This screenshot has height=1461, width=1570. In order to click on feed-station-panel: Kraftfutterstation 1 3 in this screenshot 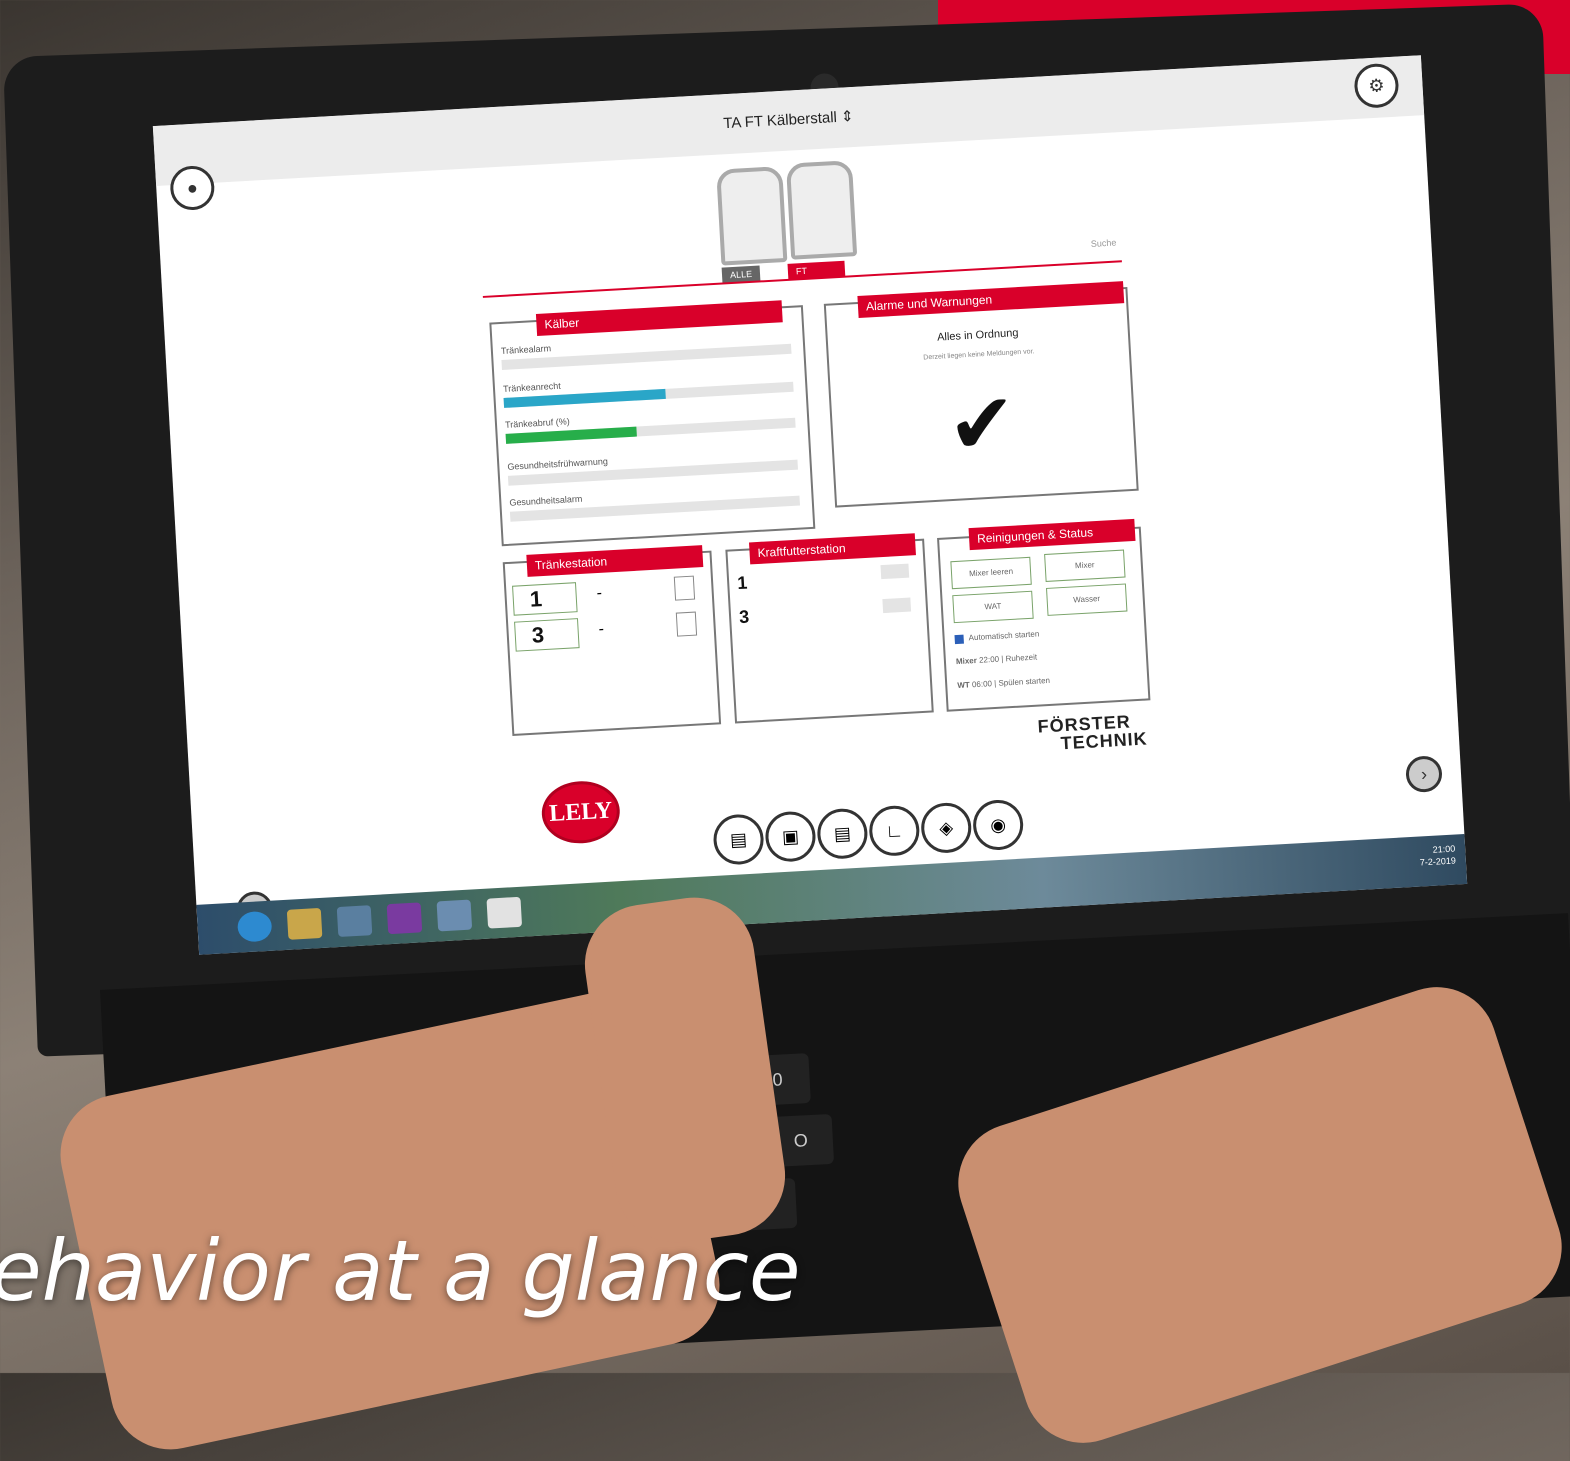, I will do `click(829, 628)`.